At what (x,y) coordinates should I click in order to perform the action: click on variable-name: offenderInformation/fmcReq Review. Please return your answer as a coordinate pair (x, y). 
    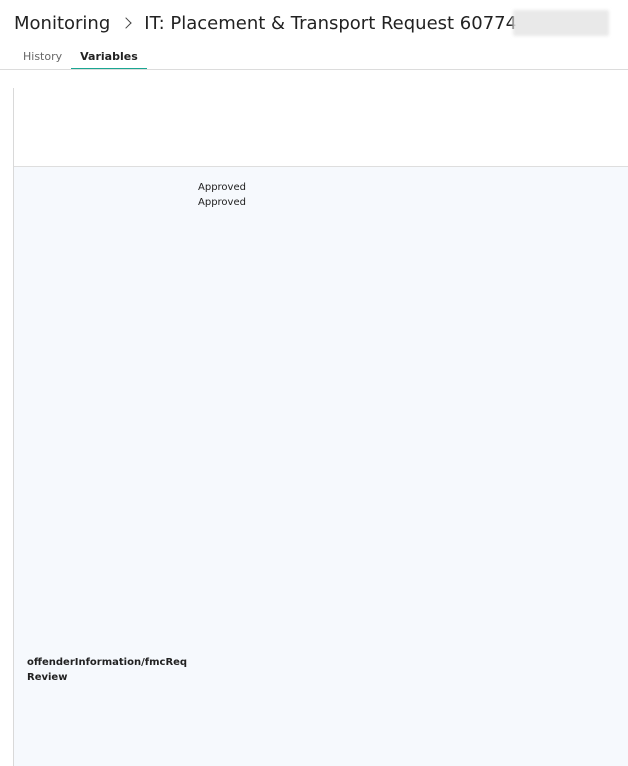
    Looking at the image, I should click on (107, 670).